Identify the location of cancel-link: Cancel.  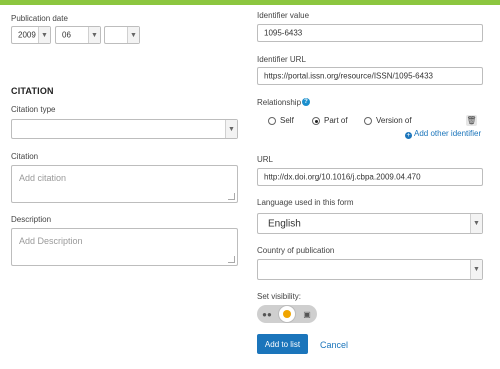
(334, 345).